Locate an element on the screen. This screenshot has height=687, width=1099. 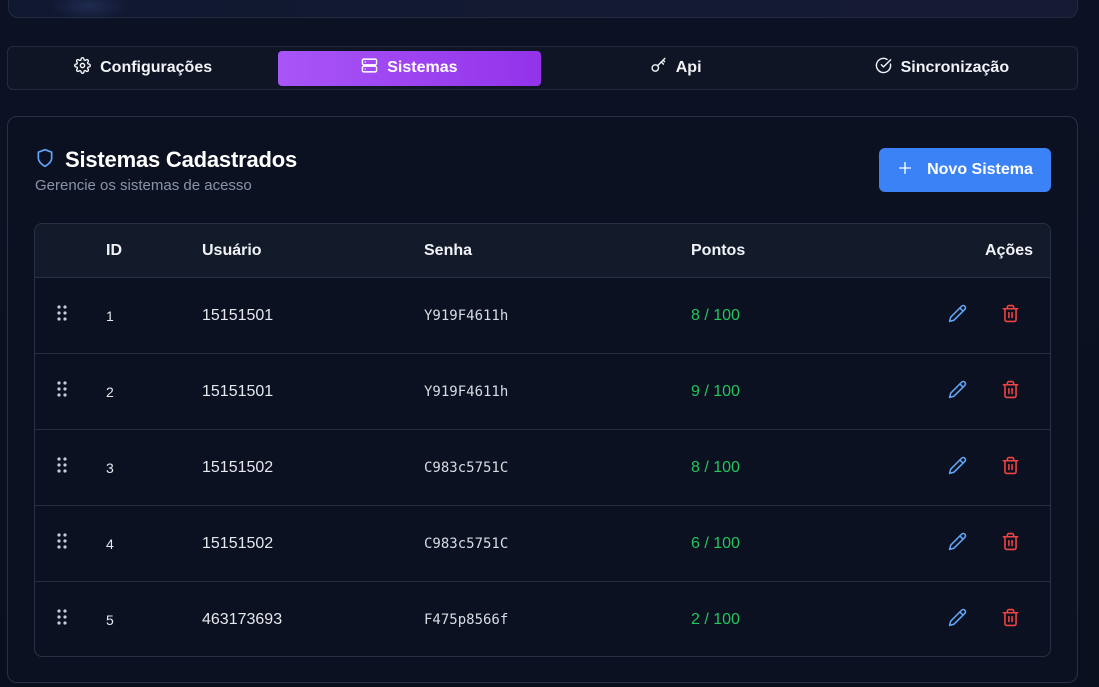
header-points: Pontos is located at coordinates (718, 250).